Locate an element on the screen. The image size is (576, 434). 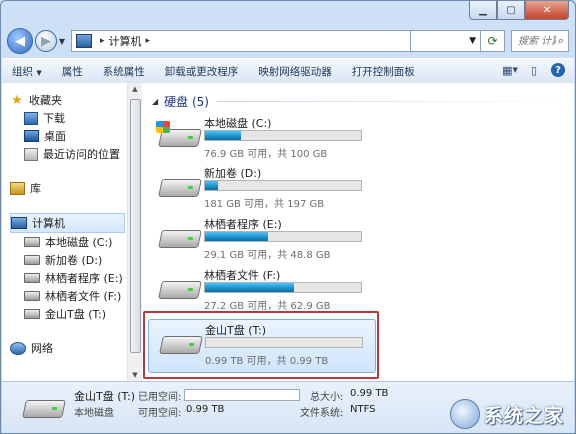
help-button: ? is located at coordinates (558, 70).